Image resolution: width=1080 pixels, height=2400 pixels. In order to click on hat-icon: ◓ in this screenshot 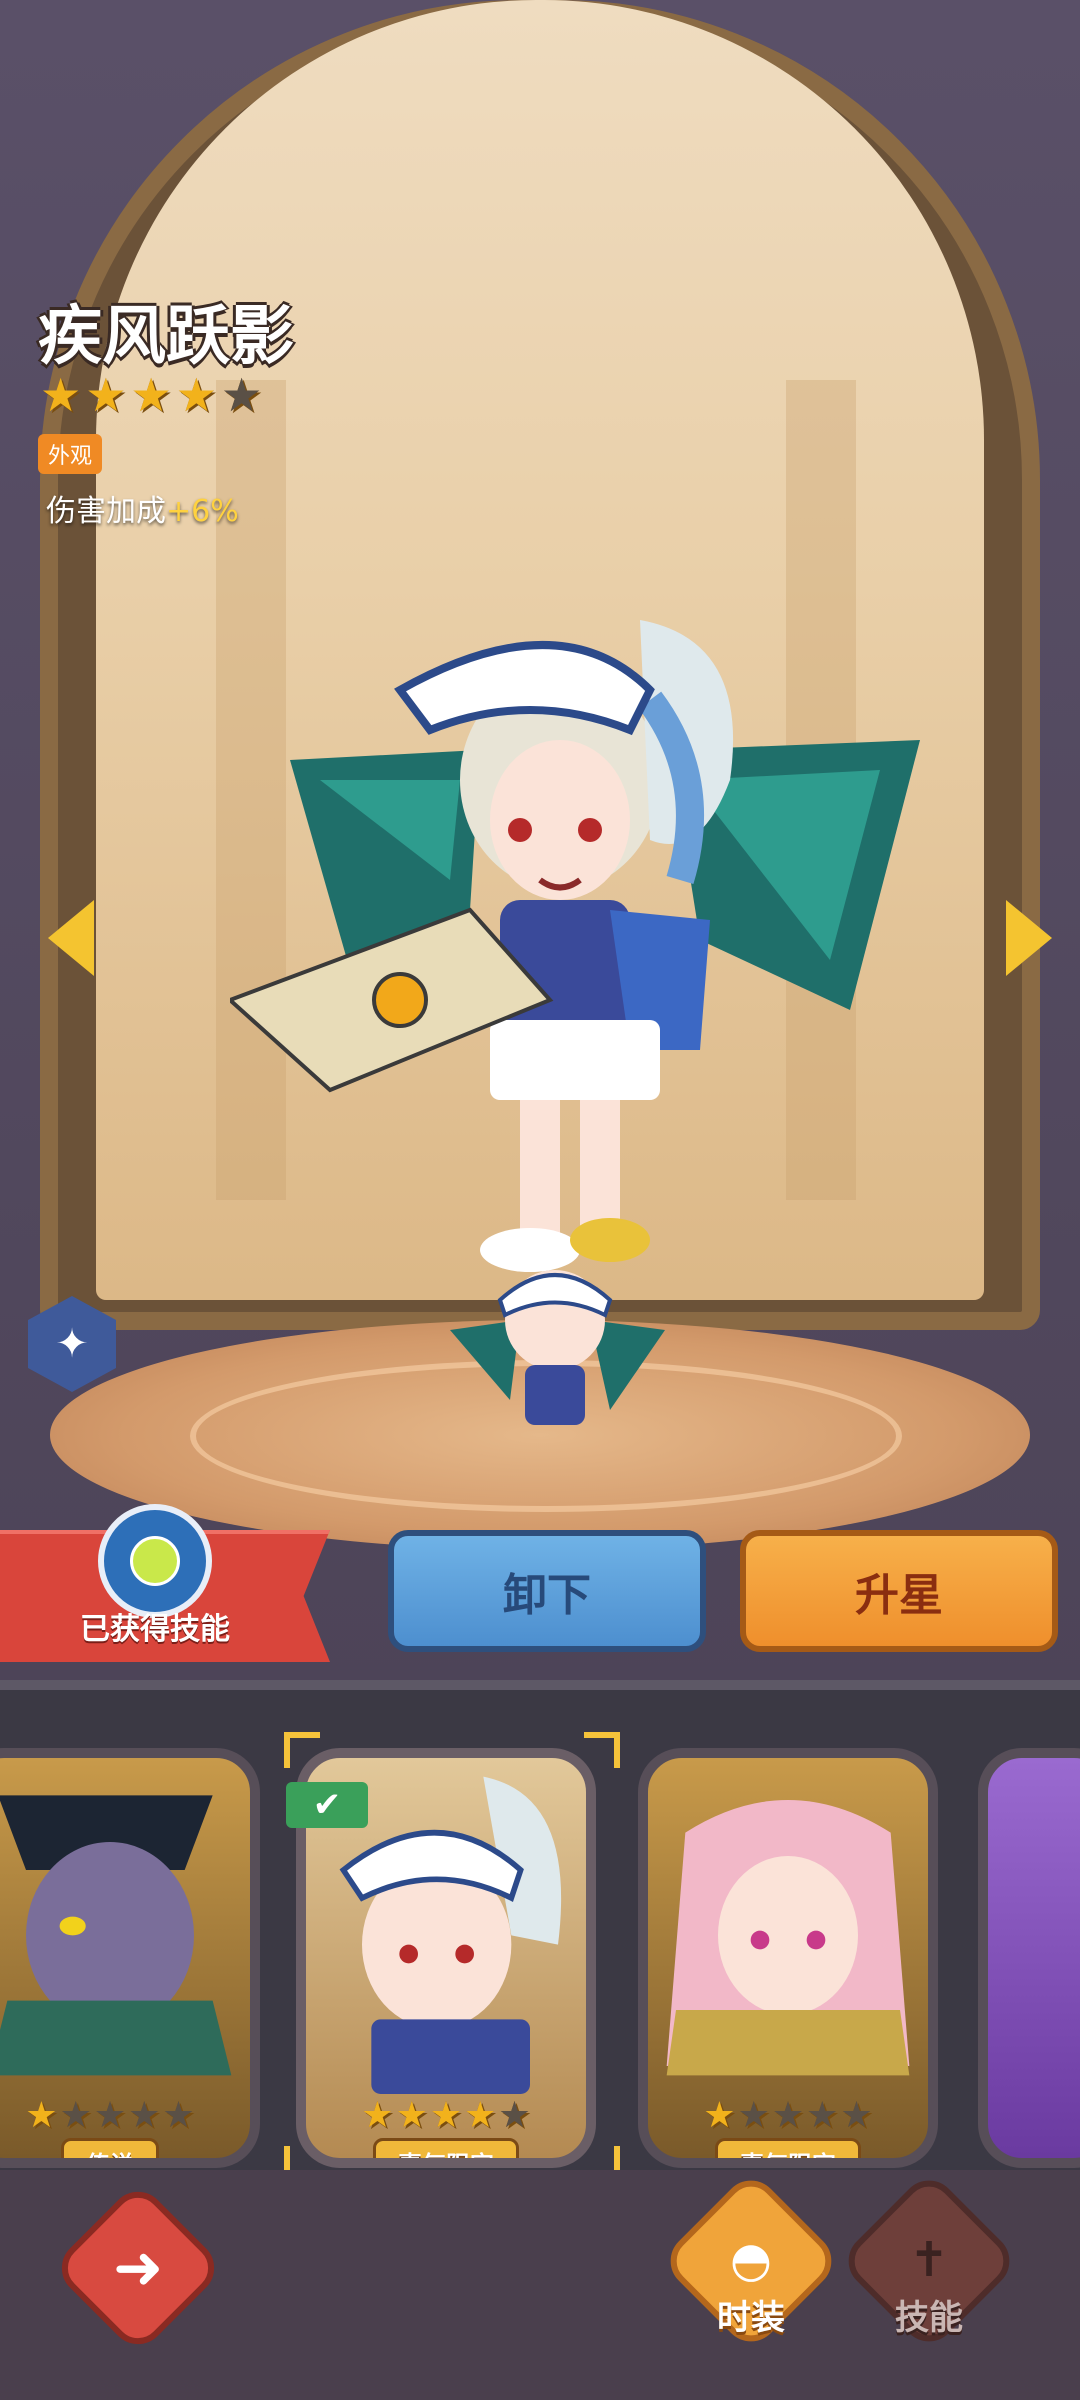, I will do `click(751, 2260)`.